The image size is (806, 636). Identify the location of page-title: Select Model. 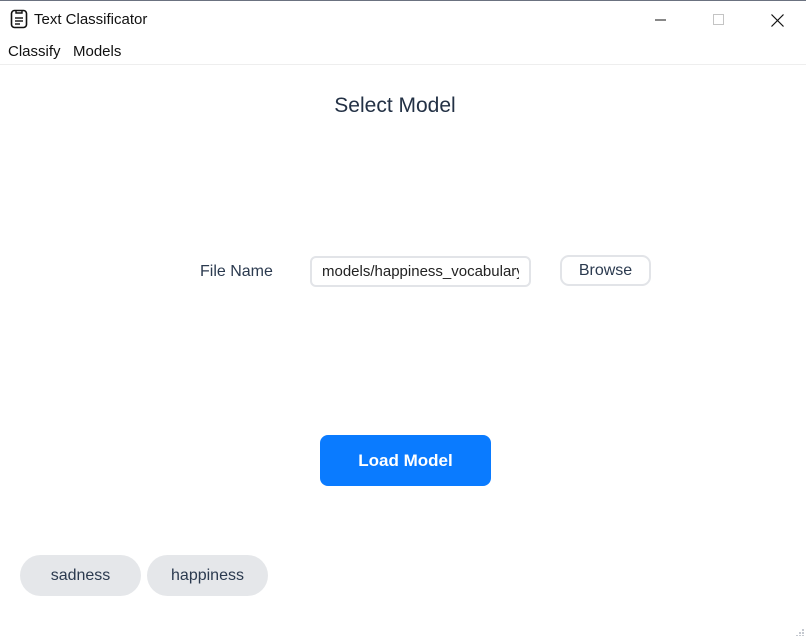
(395, 105).